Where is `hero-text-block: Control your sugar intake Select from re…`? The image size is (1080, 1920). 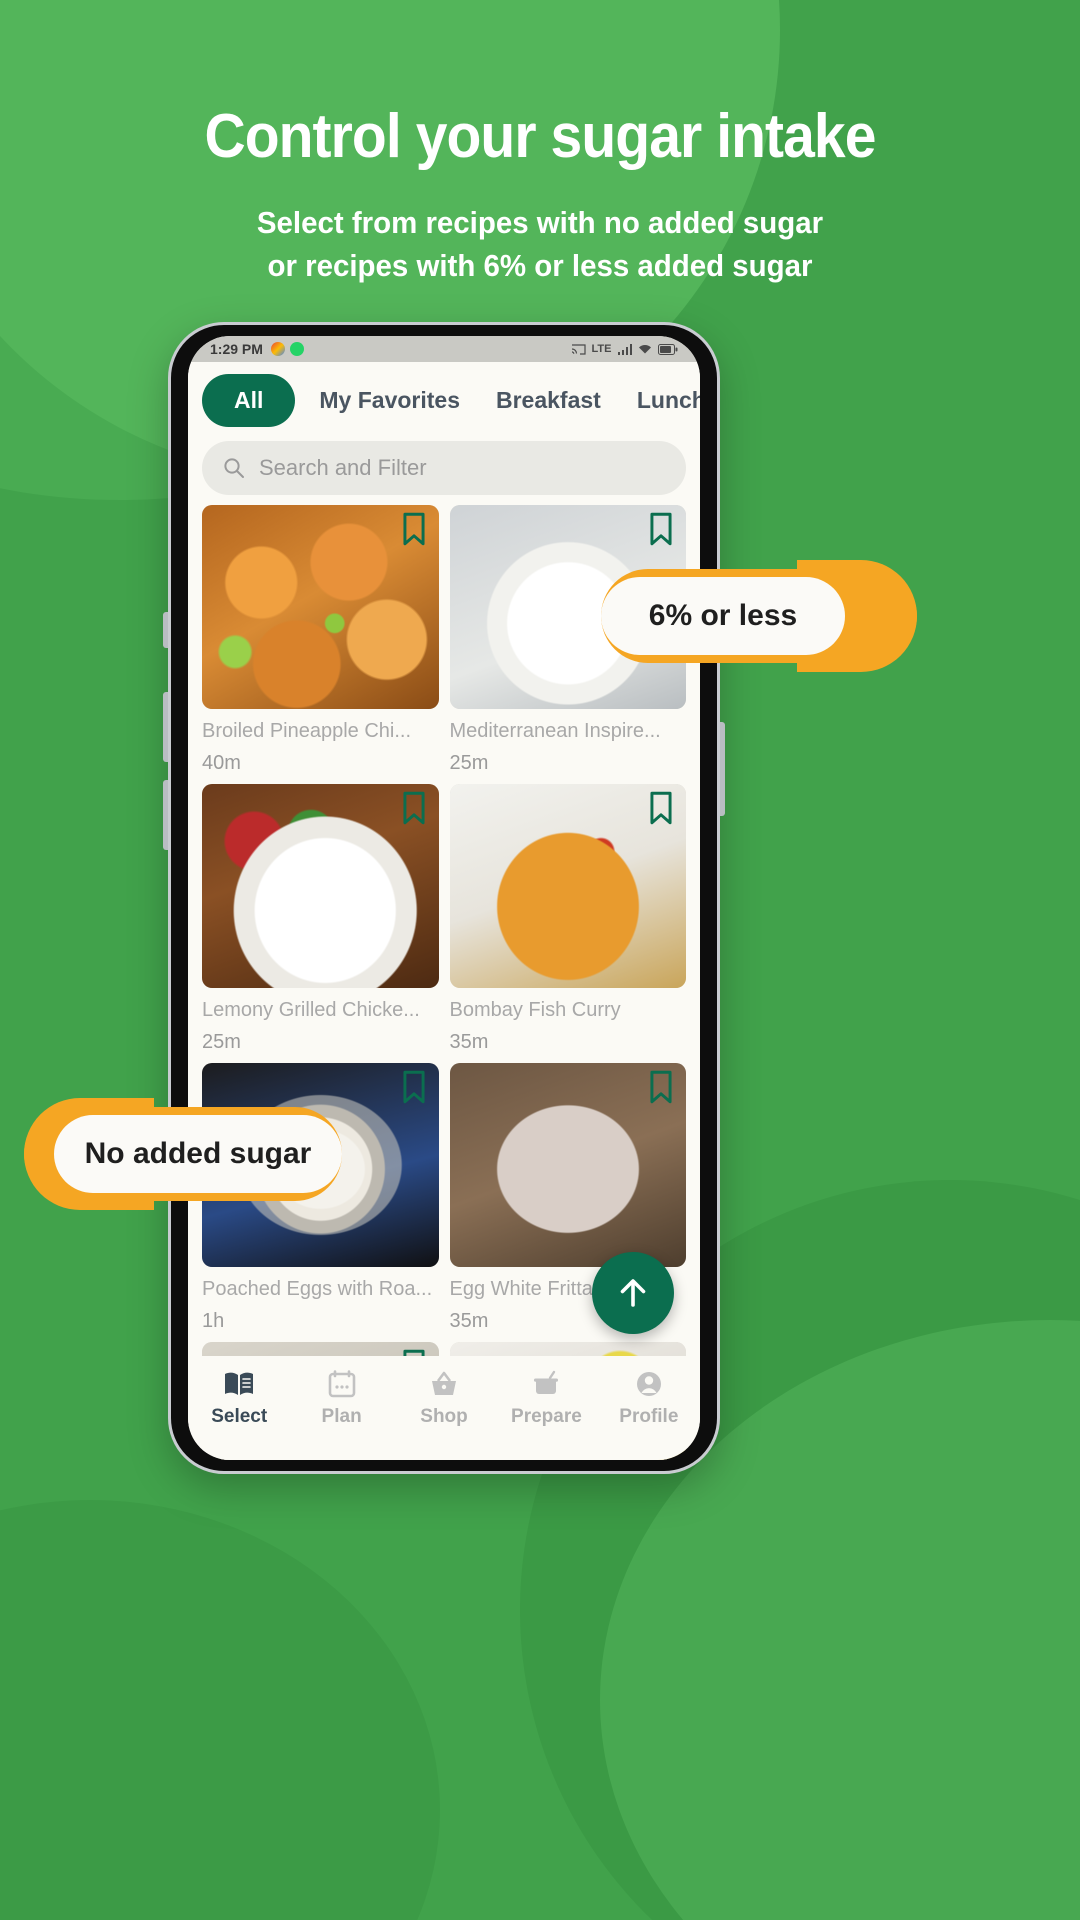
hero-text-block: Control your sugar intake Select from re… is located at coordinates (540, 196).